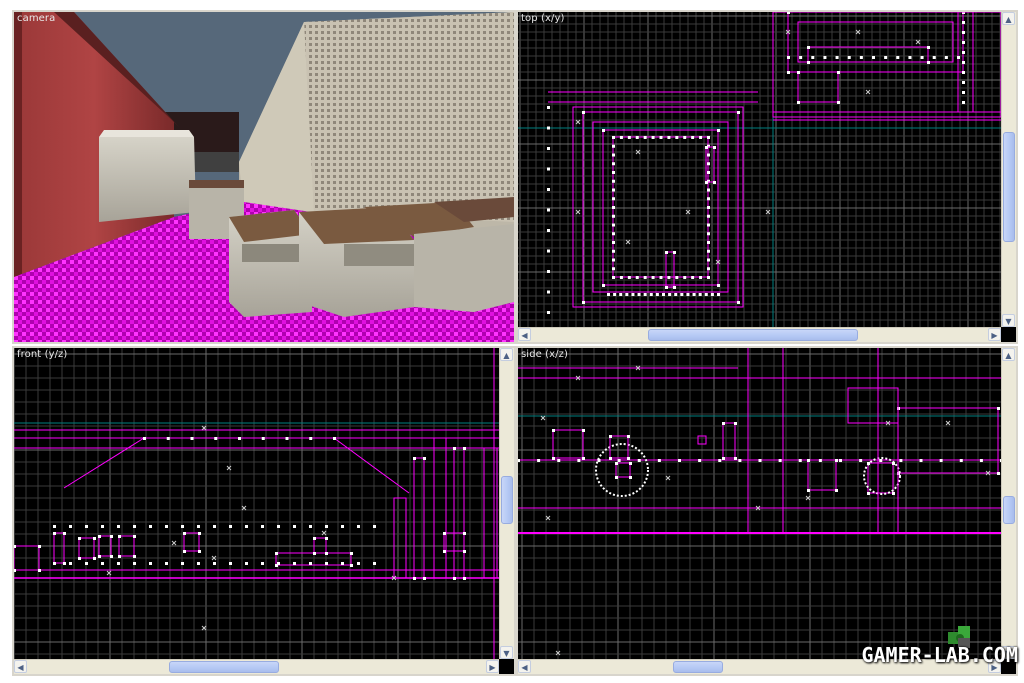  Describe the element at coordinates (545, 354) in the screenshot. I see `side-viewport-label: side (x/z)` at that location.